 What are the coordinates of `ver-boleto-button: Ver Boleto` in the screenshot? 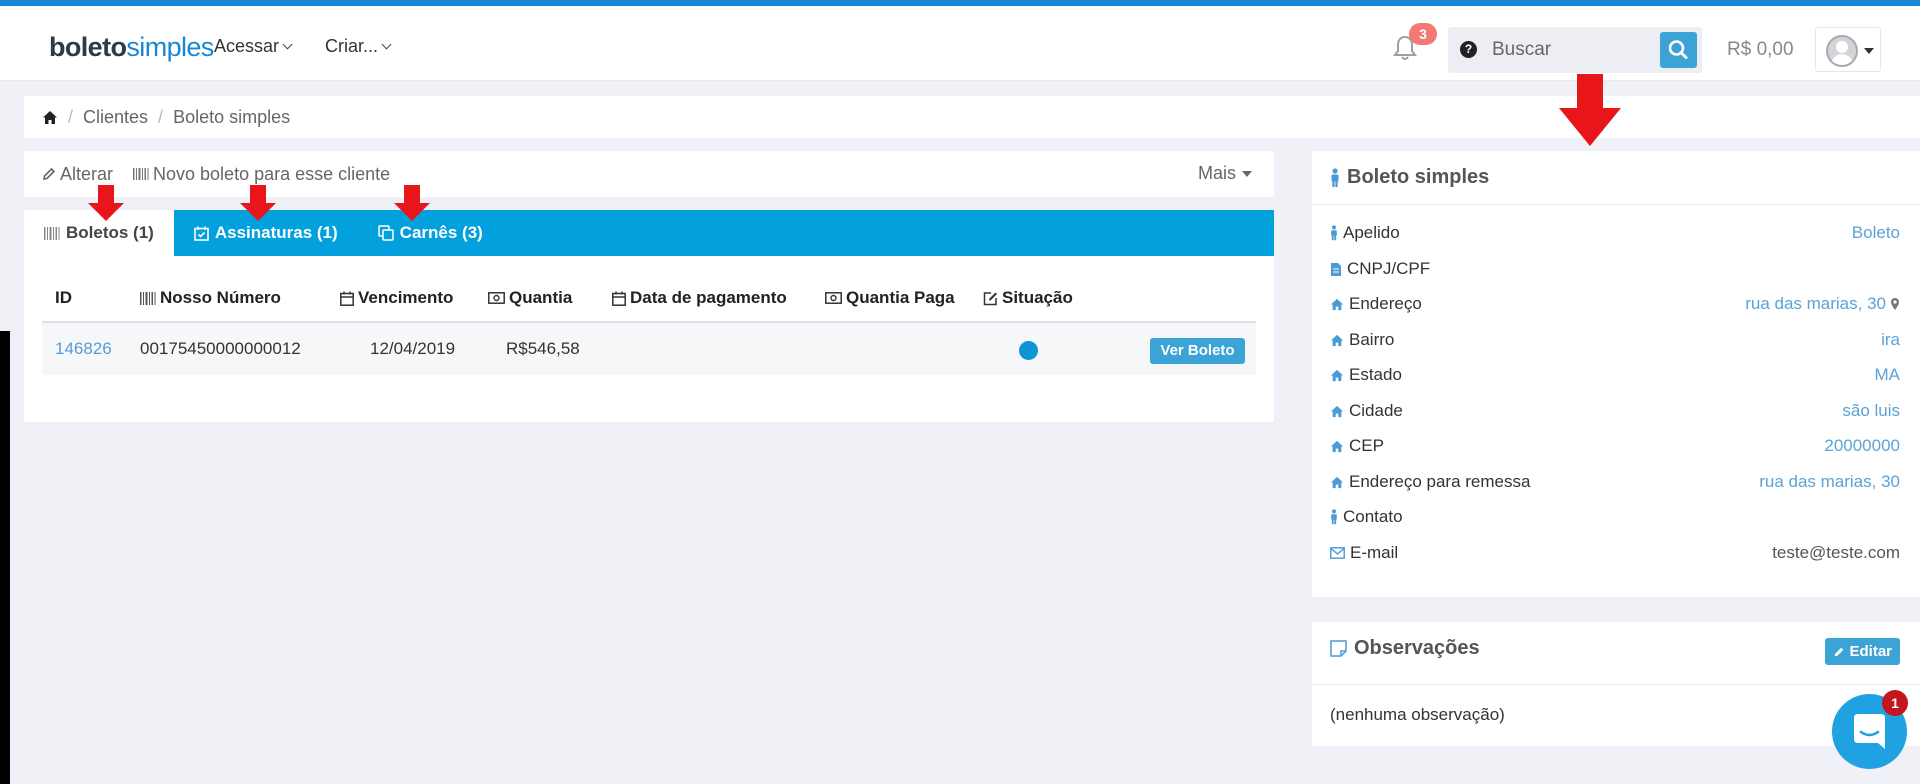 It's located at (1197, 351).